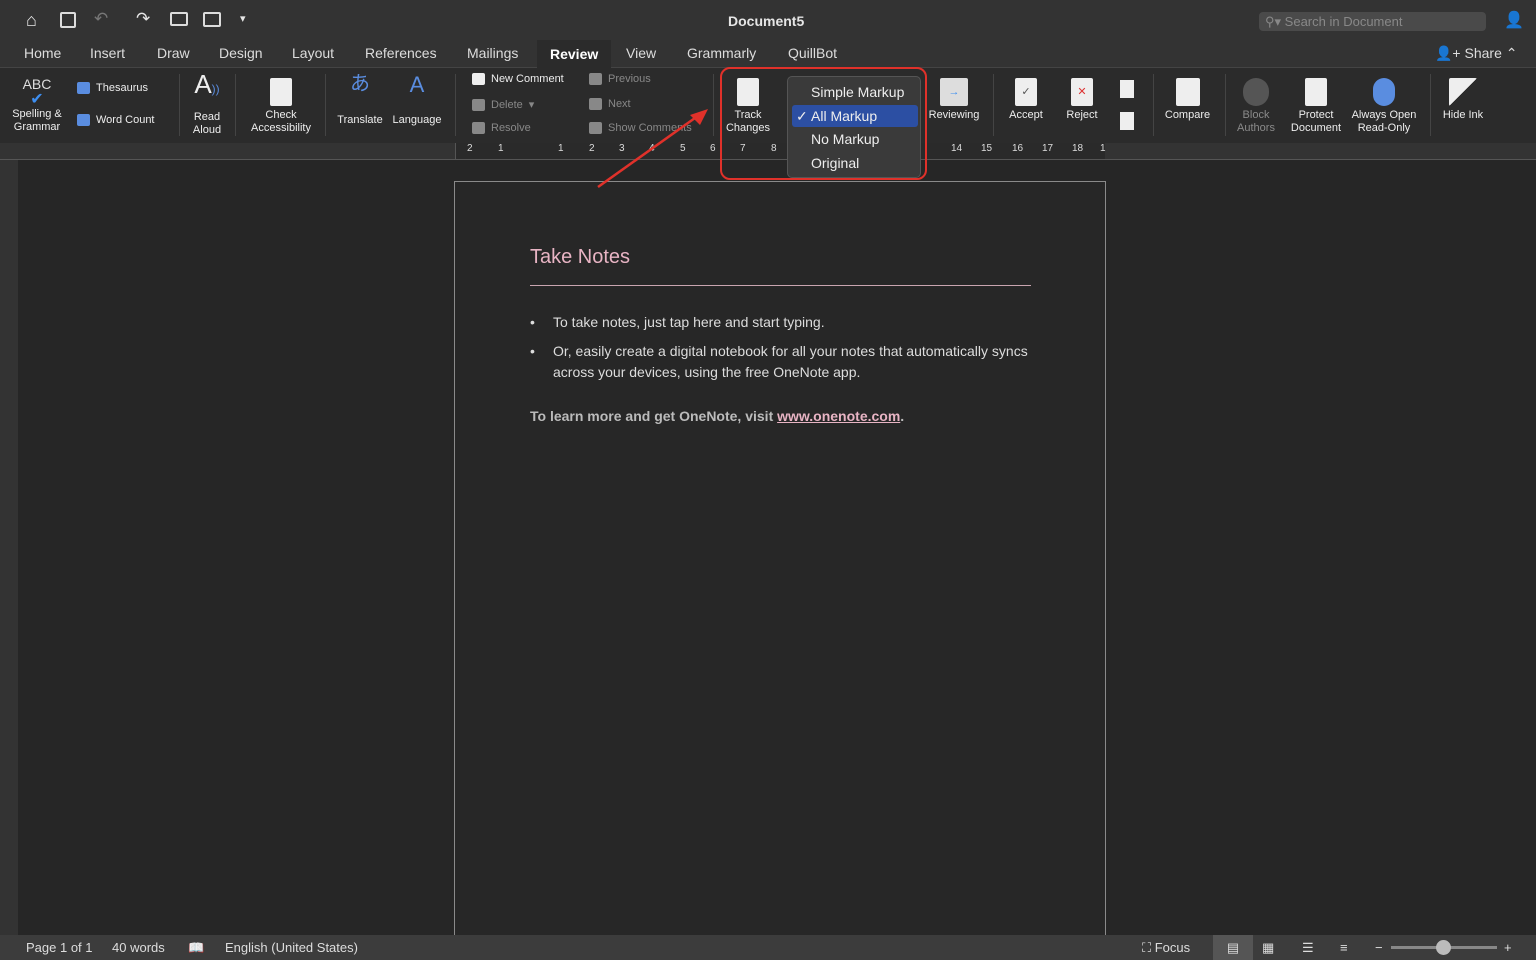 The width and height of the screenshot is (1536, 960). Describe the element at coordinates (620, 79) in the screenshot. I see `previous-comment-button: Previous` at that location.